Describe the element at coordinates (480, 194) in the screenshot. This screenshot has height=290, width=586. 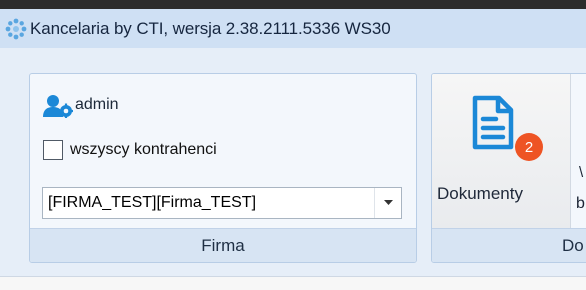
I see `dokumenty-button-label: Dokumenty` at that location.